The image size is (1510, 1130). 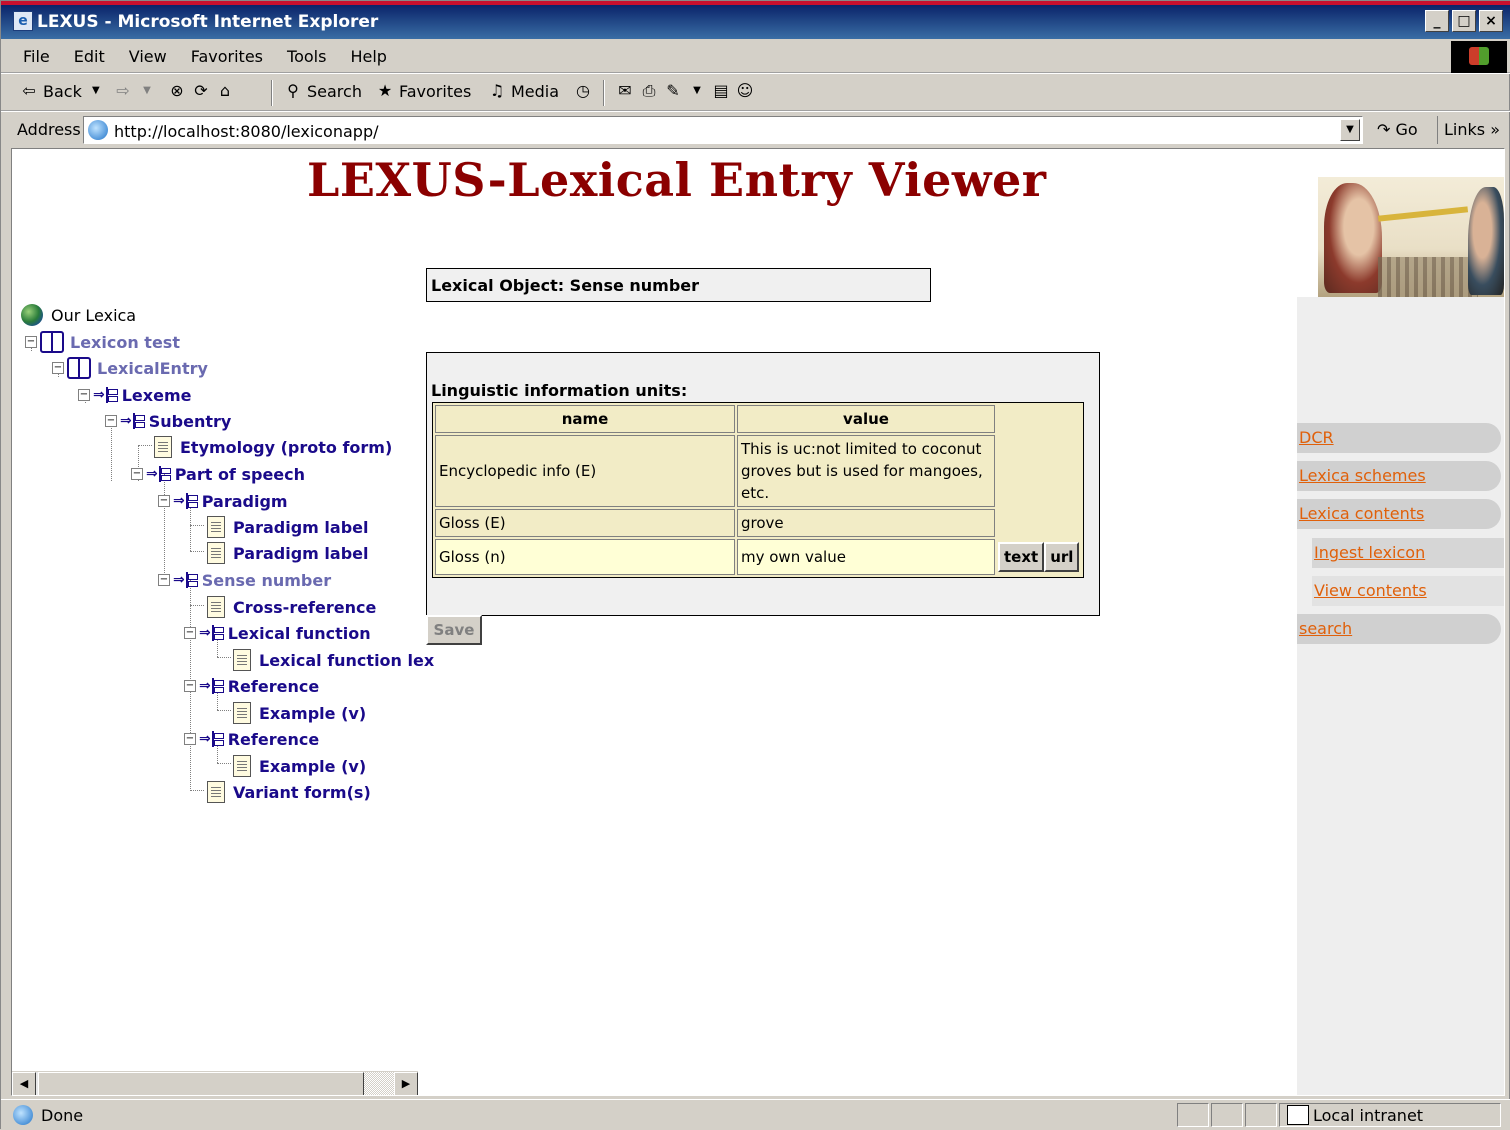 What do you see at coordinates (302, 792) in the screenshot?
I see `tree-label: Variant form(s)` at bounding box center [302, 792].